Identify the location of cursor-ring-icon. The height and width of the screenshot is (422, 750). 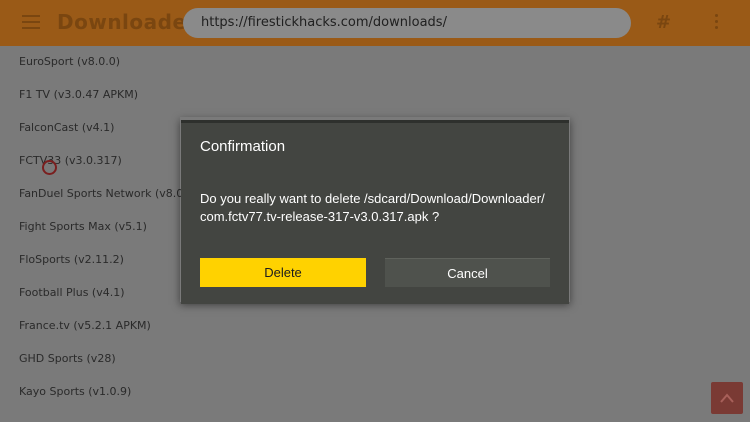
(49, 167).